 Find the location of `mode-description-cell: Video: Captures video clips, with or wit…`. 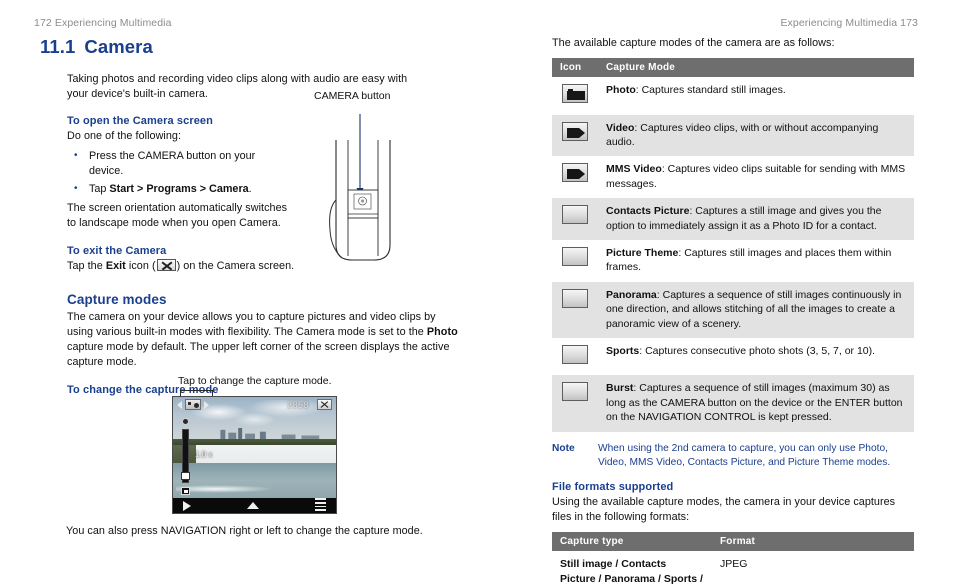

mode-description-cell: Video: Captures video clips, with or wit… is located at coordinates (756, 135).